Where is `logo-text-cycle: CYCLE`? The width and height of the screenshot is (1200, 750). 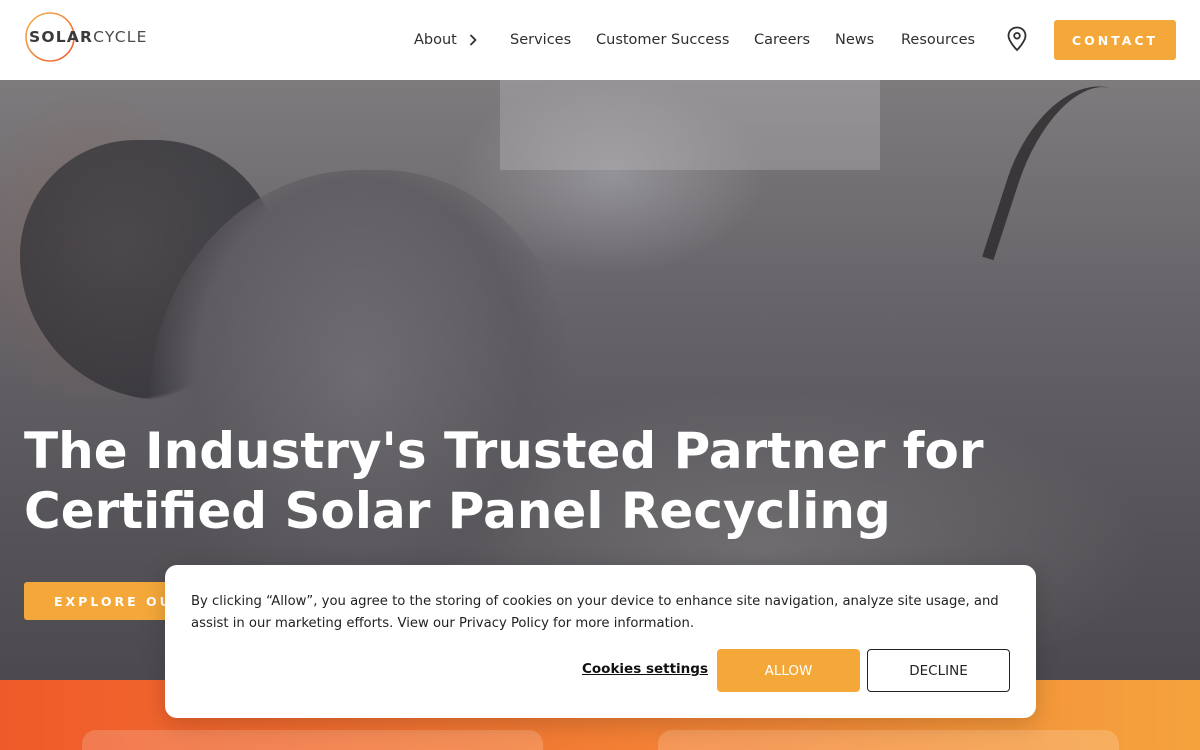
logo-text-cycle: CYCLE is located at coordinates (120, 37).